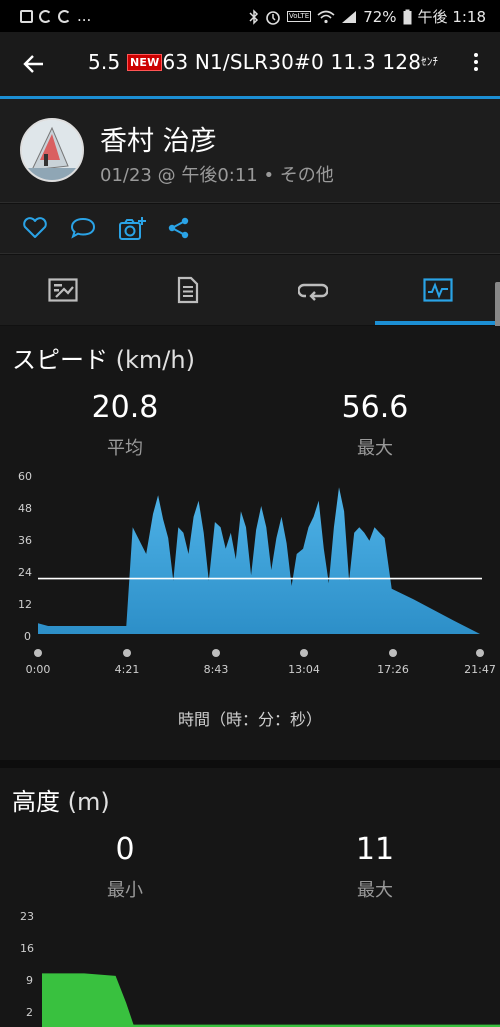 The height and width of the screenshot is (1027, 500). I want to click on new-badge: NEW, so click(144, 62).